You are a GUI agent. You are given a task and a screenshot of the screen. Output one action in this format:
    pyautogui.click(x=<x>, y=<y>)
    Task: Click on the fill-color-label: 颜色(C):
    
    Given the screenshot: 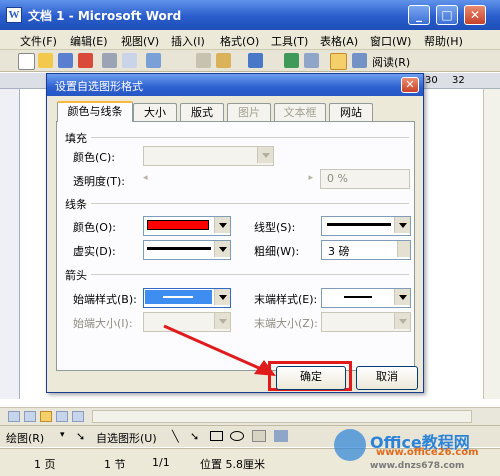 What is the action you would take?
    pyautogui.click(x=94, y=157)
    